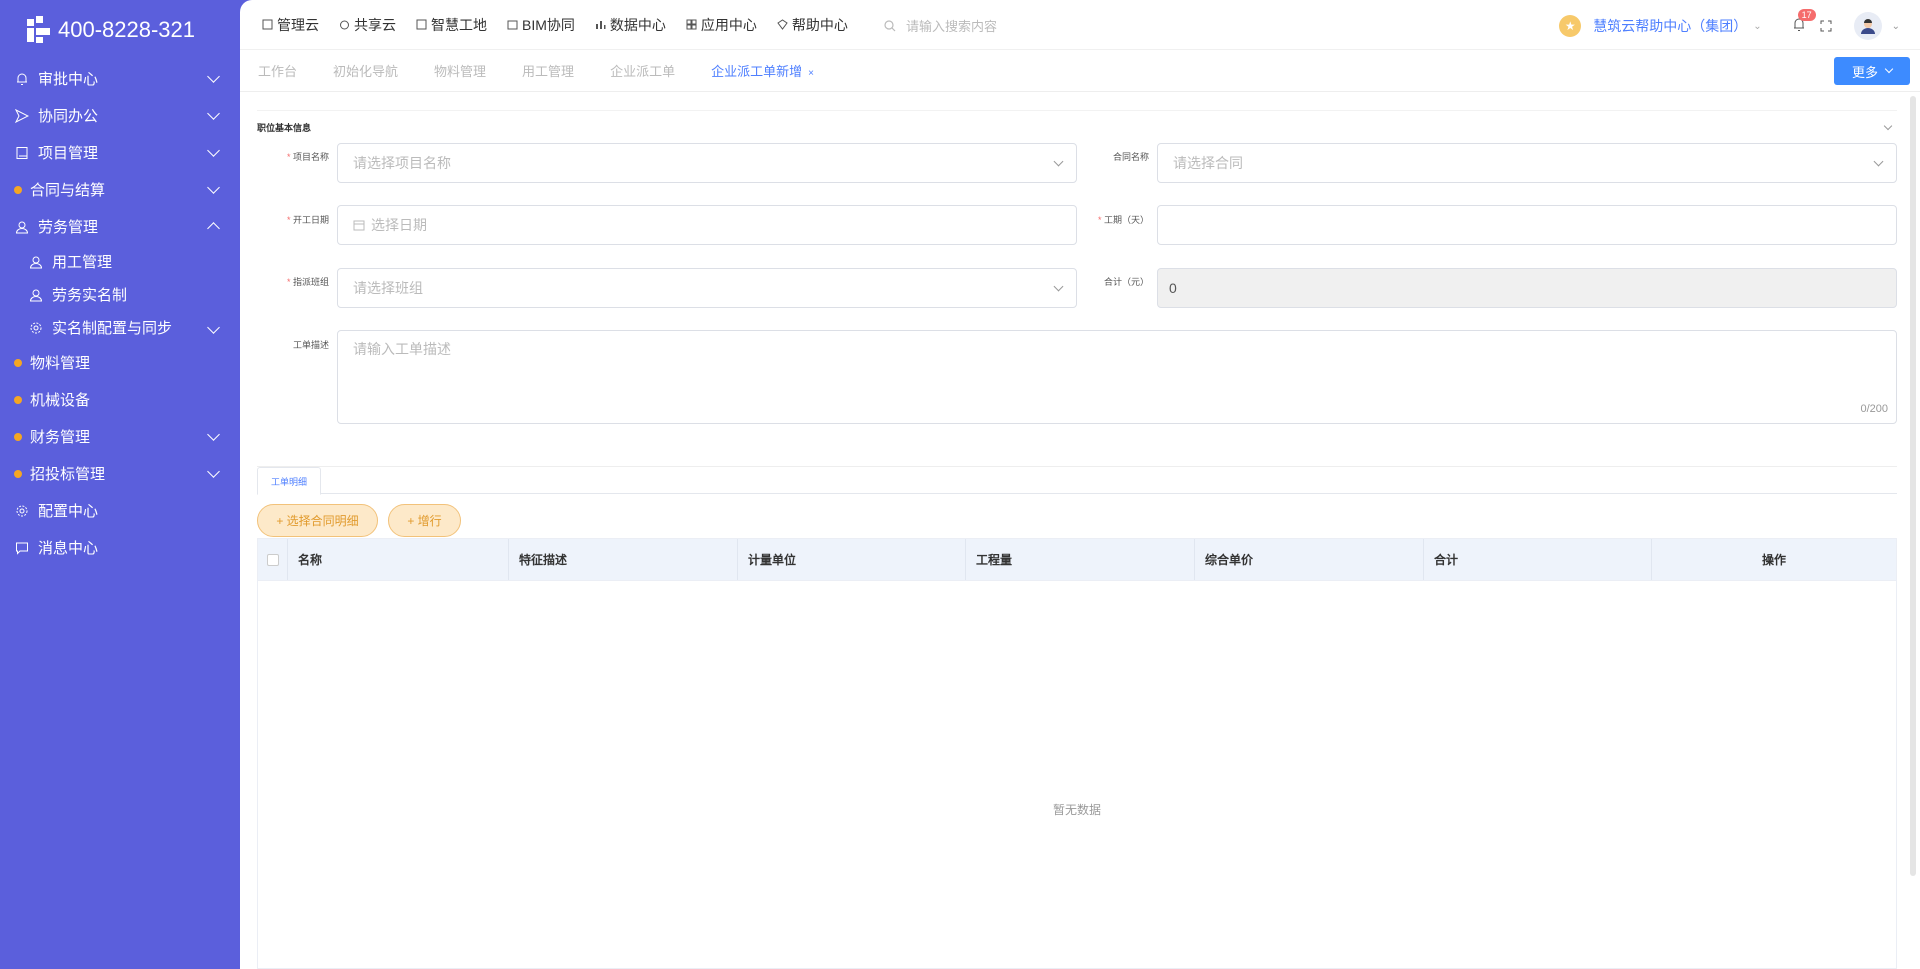 This screenshot has width=1920, height=969. I want to click on topnav-link: 共享云, so click(367, 25).